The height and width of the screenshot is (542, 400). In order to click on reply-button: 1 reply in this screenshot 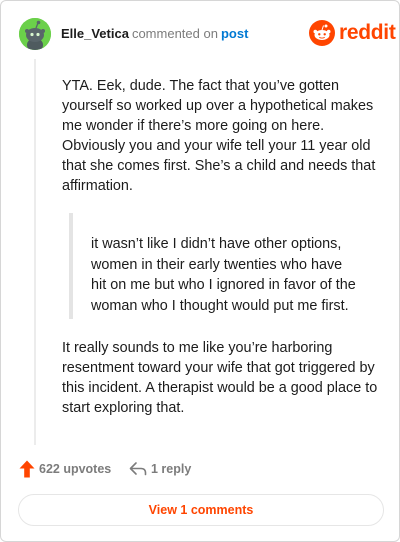, I will do `click(169, 470)`.